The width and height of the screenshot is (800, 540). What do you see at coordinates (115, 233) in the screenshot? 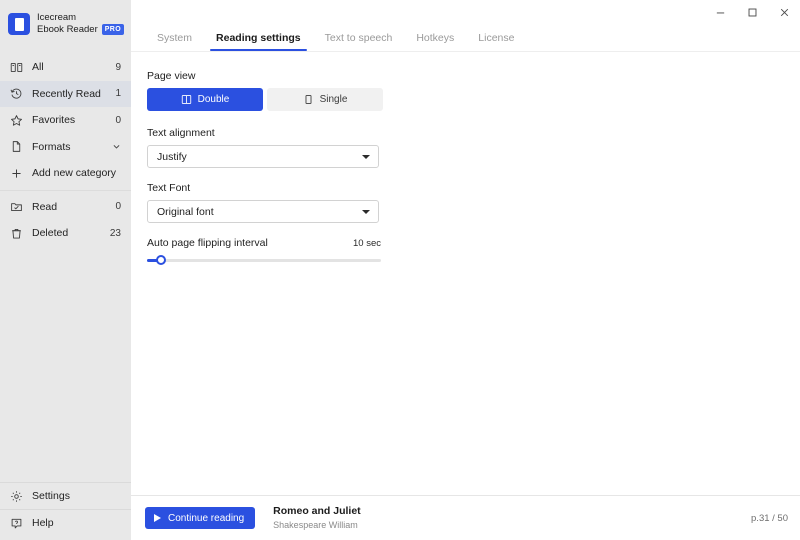
I see `sidebar-item-count: 23` at bounding box center [115, 233].